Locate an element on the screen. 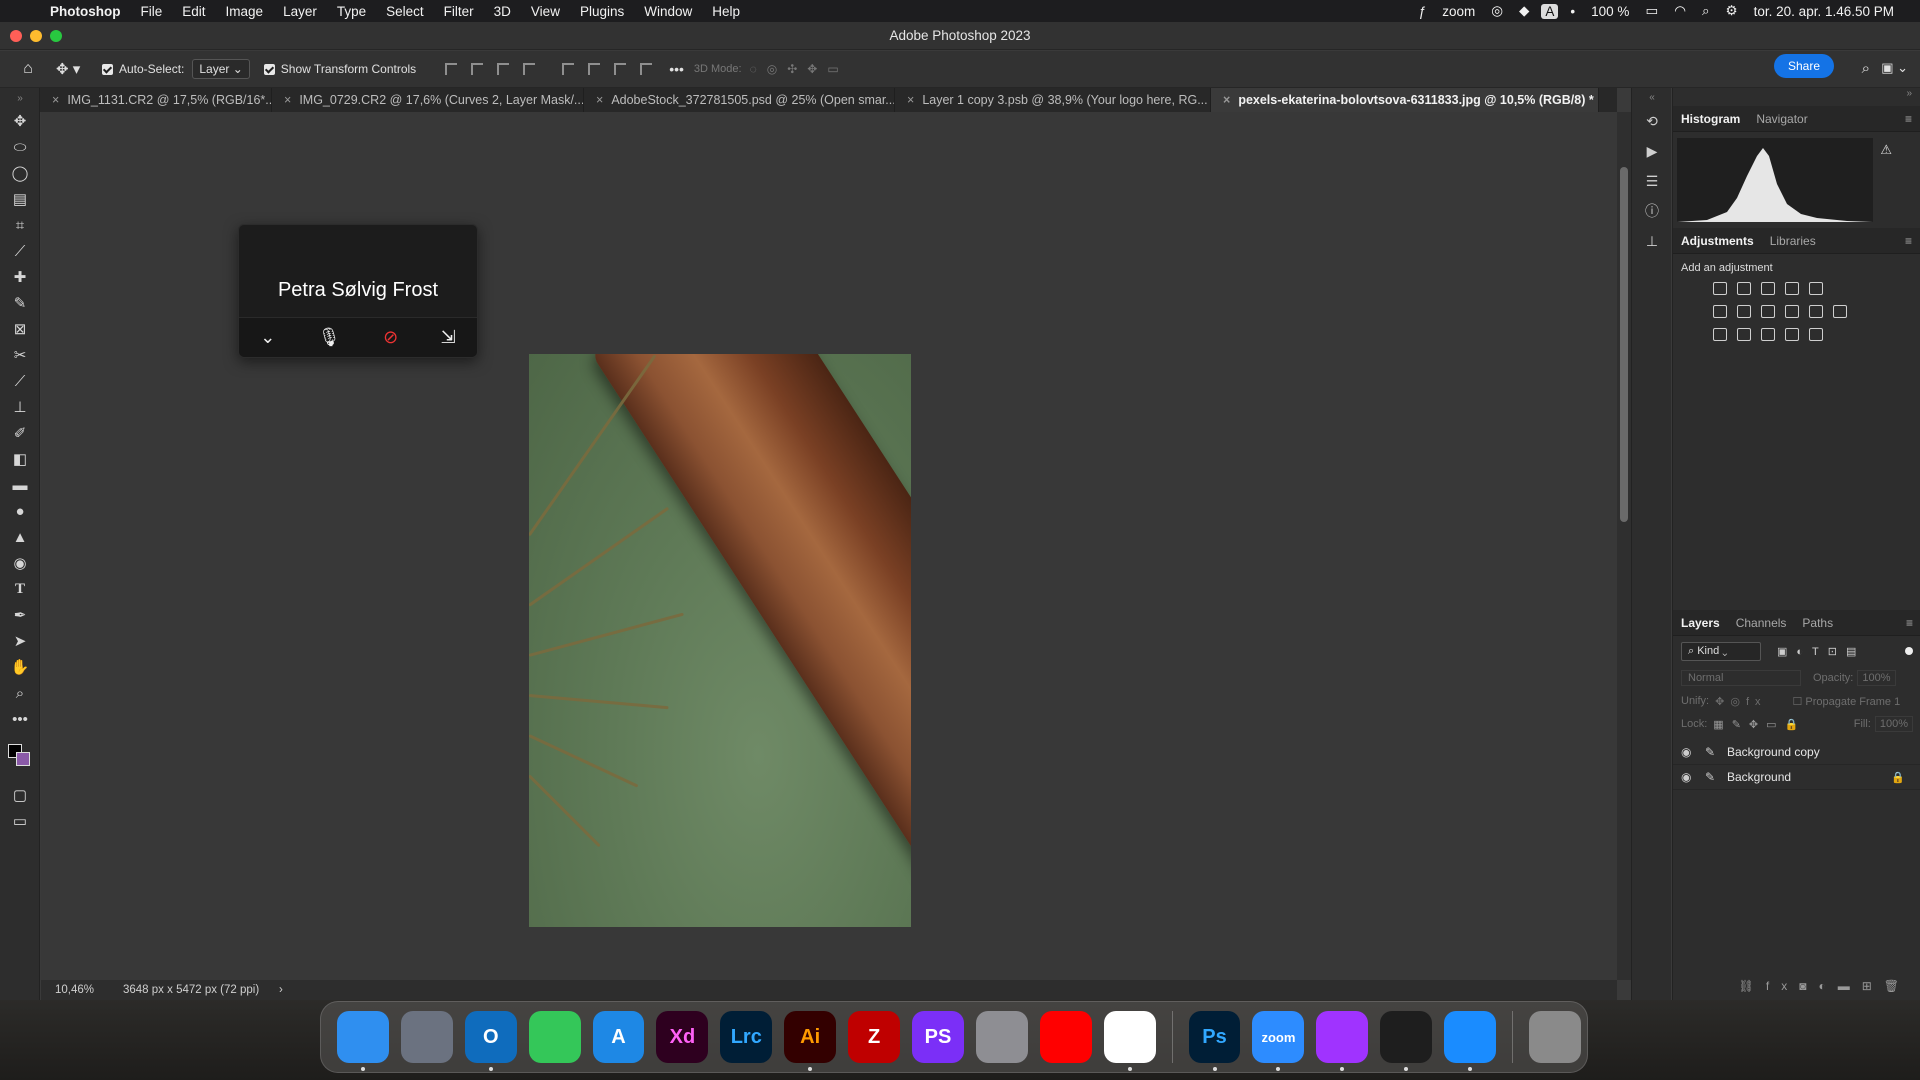 This screenshot has width=1920, height=1080. tab-layers: Layers is located at coordinates (1700, 623).